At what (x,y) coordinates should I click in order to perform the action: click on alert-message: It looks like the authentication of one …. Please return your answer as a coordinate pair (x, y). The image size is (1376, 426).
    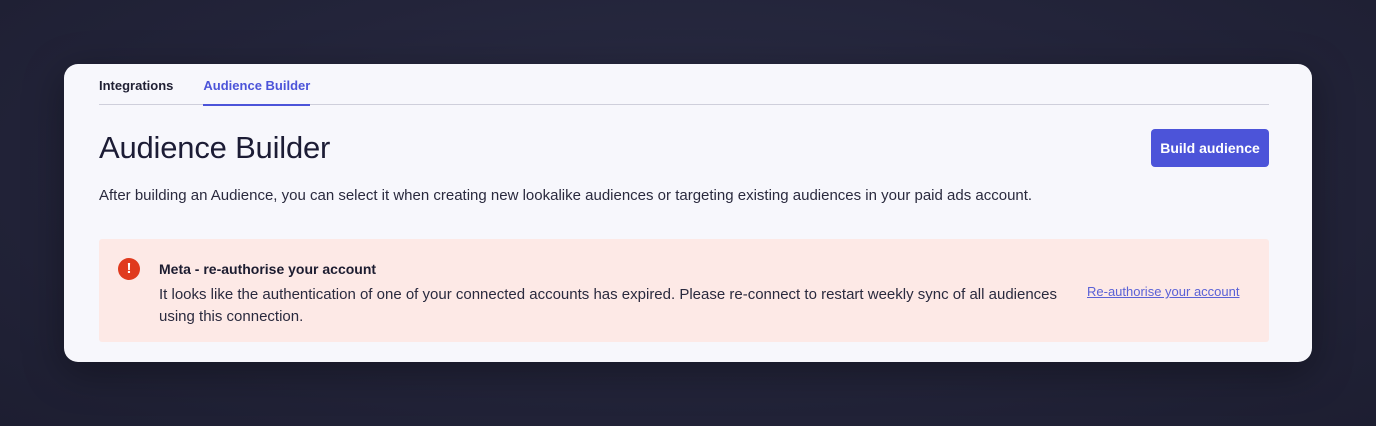
    Looking at the image, I should click on (608, 305).